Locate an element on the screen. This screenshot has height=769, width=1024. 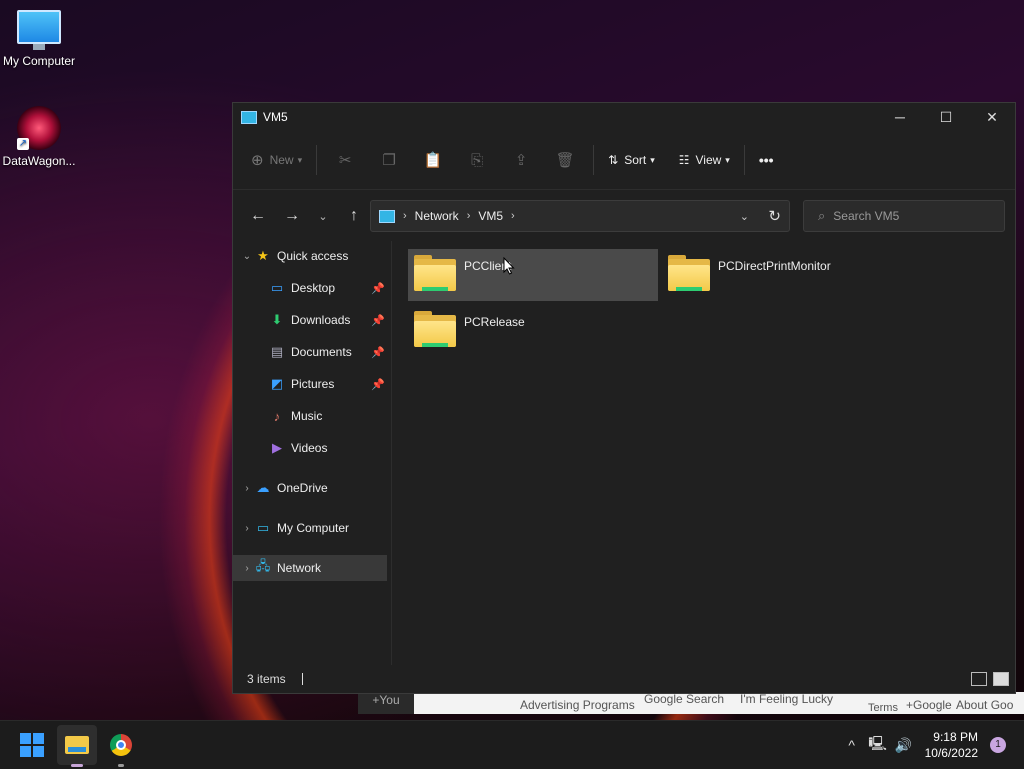
breadcrumb-vm5: VM5 is located at coordinates (490, 216).